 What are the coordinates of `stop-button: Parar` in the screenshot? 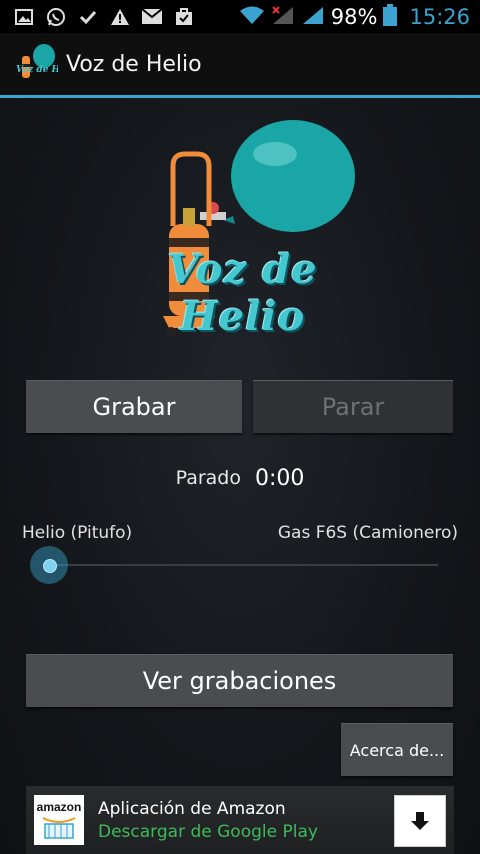 It's located at (353, 406).